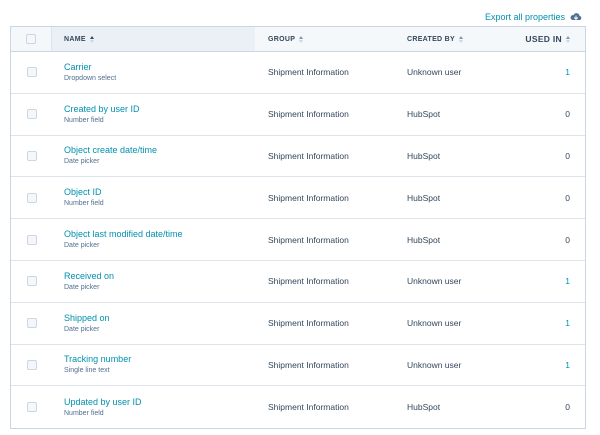 This screenshot has height=435, width=600. What do you see at coordinates (159, 359) in the screenshot?
I see `property-name-link: Tracking number` at bounding box center [159, 359].